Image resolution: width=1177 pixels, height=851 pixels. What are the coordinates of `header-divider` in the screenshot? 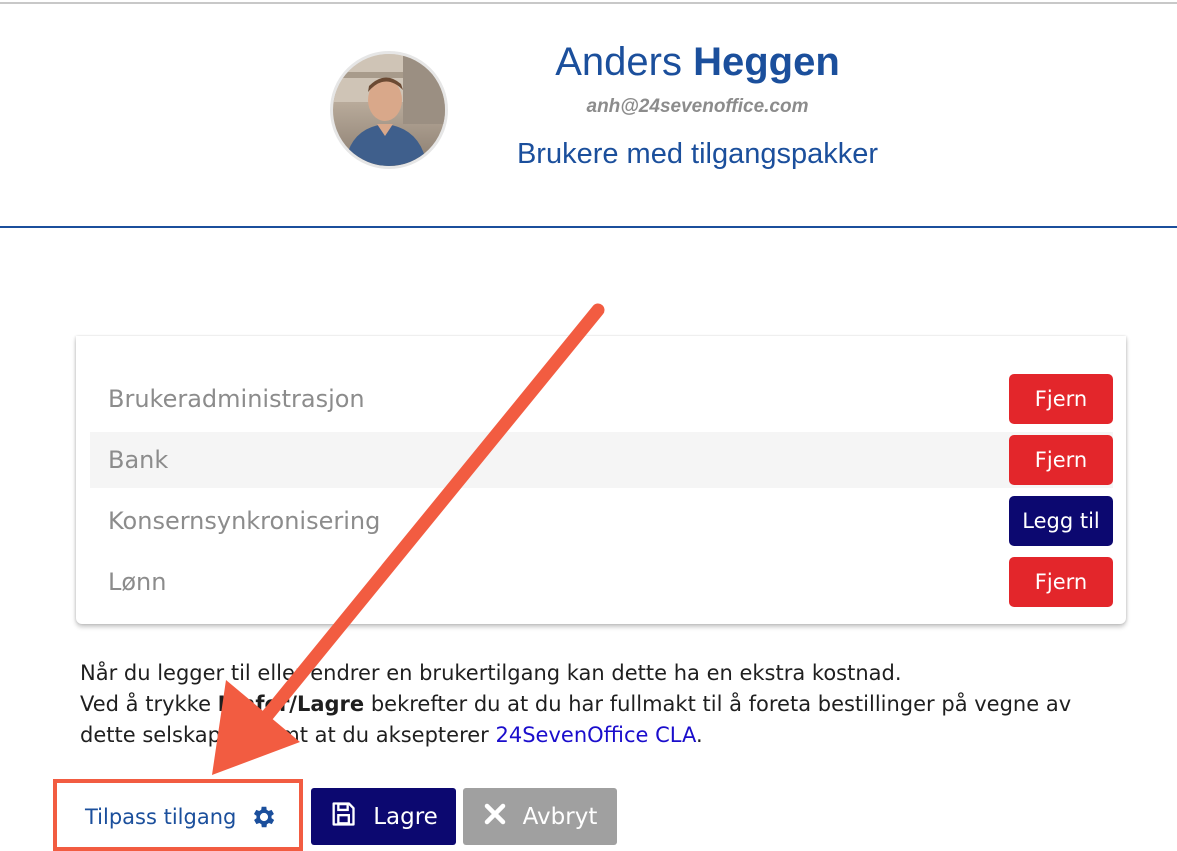 It's located at (588, 227).